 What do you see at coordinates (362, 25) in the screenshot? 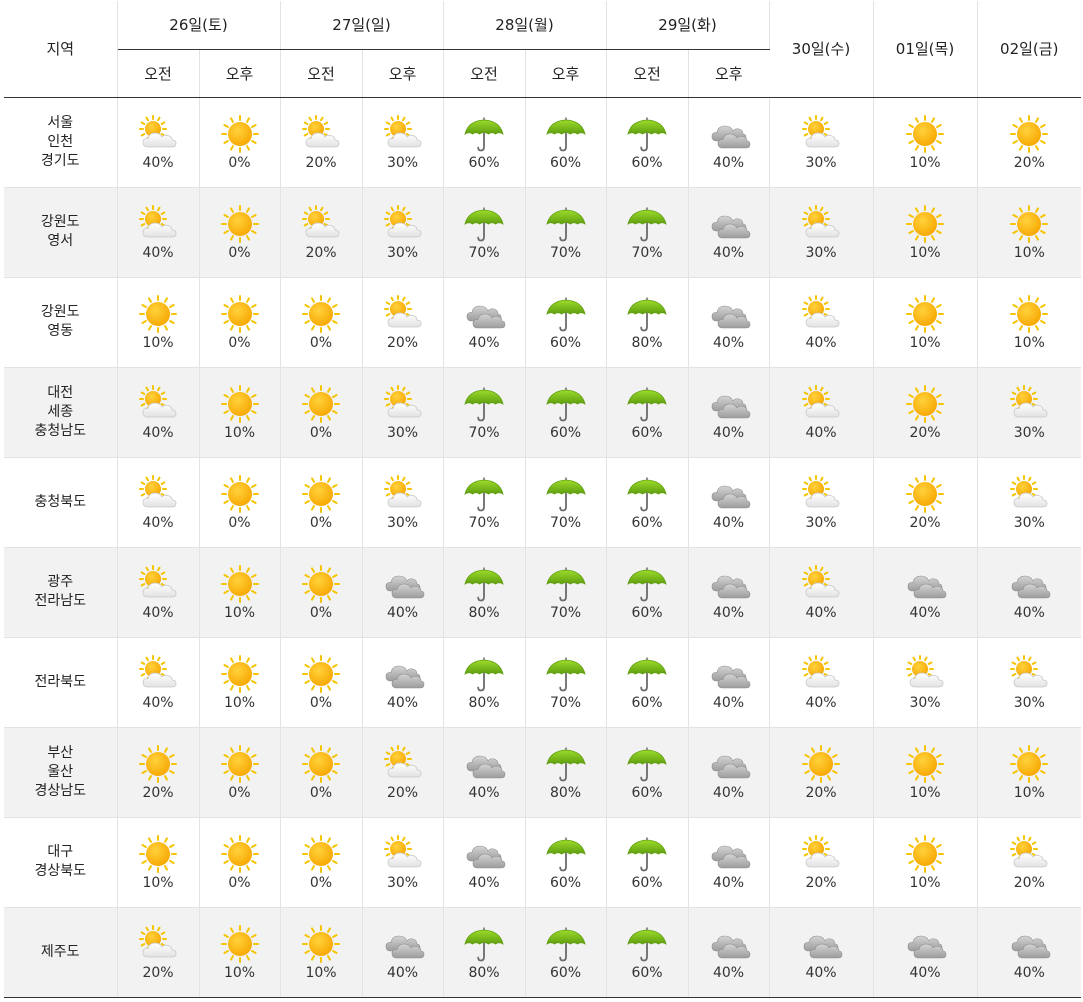
I see `day-header-27: 27일(일)` at bounding box center [362, 25].